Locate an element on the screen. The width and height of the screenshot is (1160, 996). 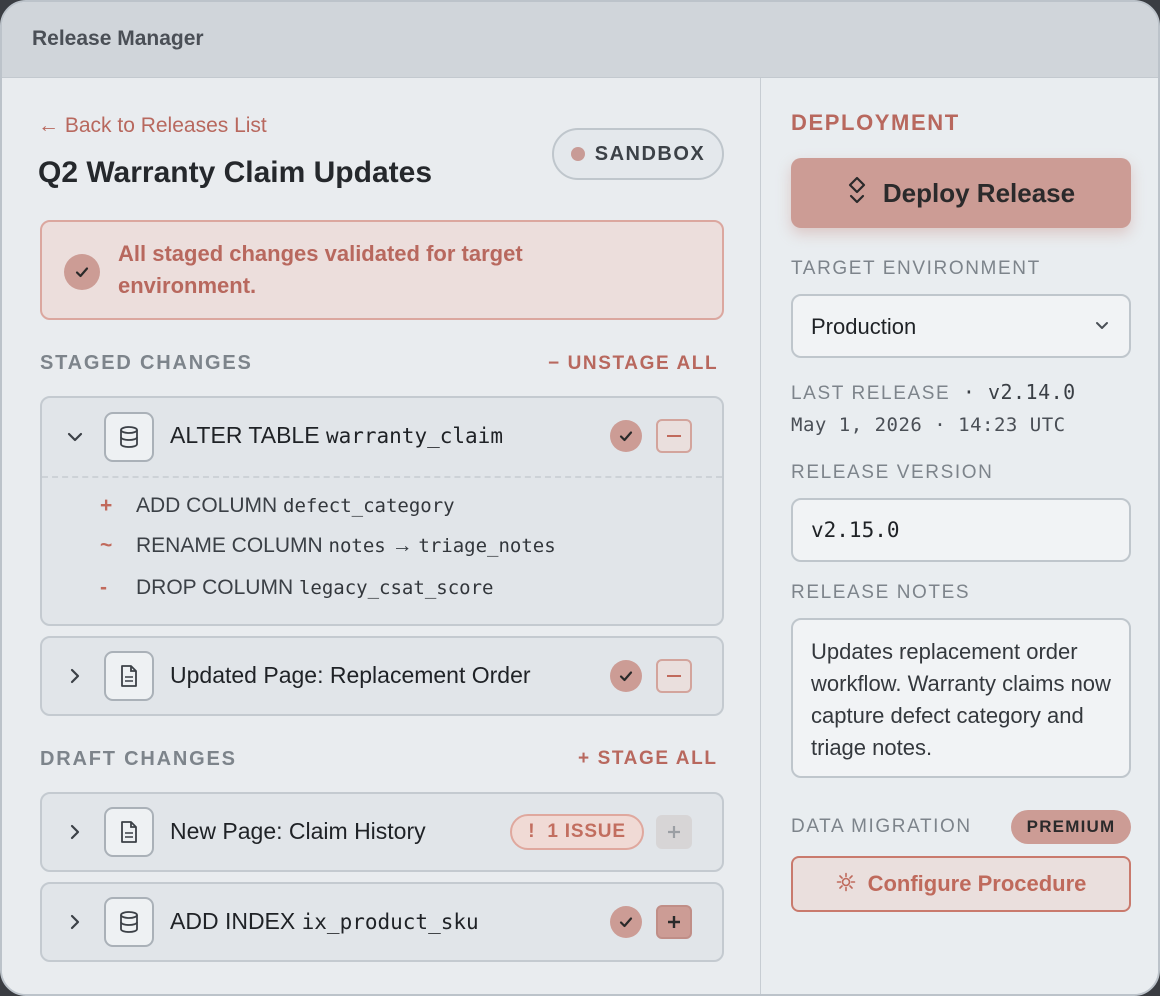
target-environment-label: TARGET ENVIRONMENT is located at coordinates (916, 268).